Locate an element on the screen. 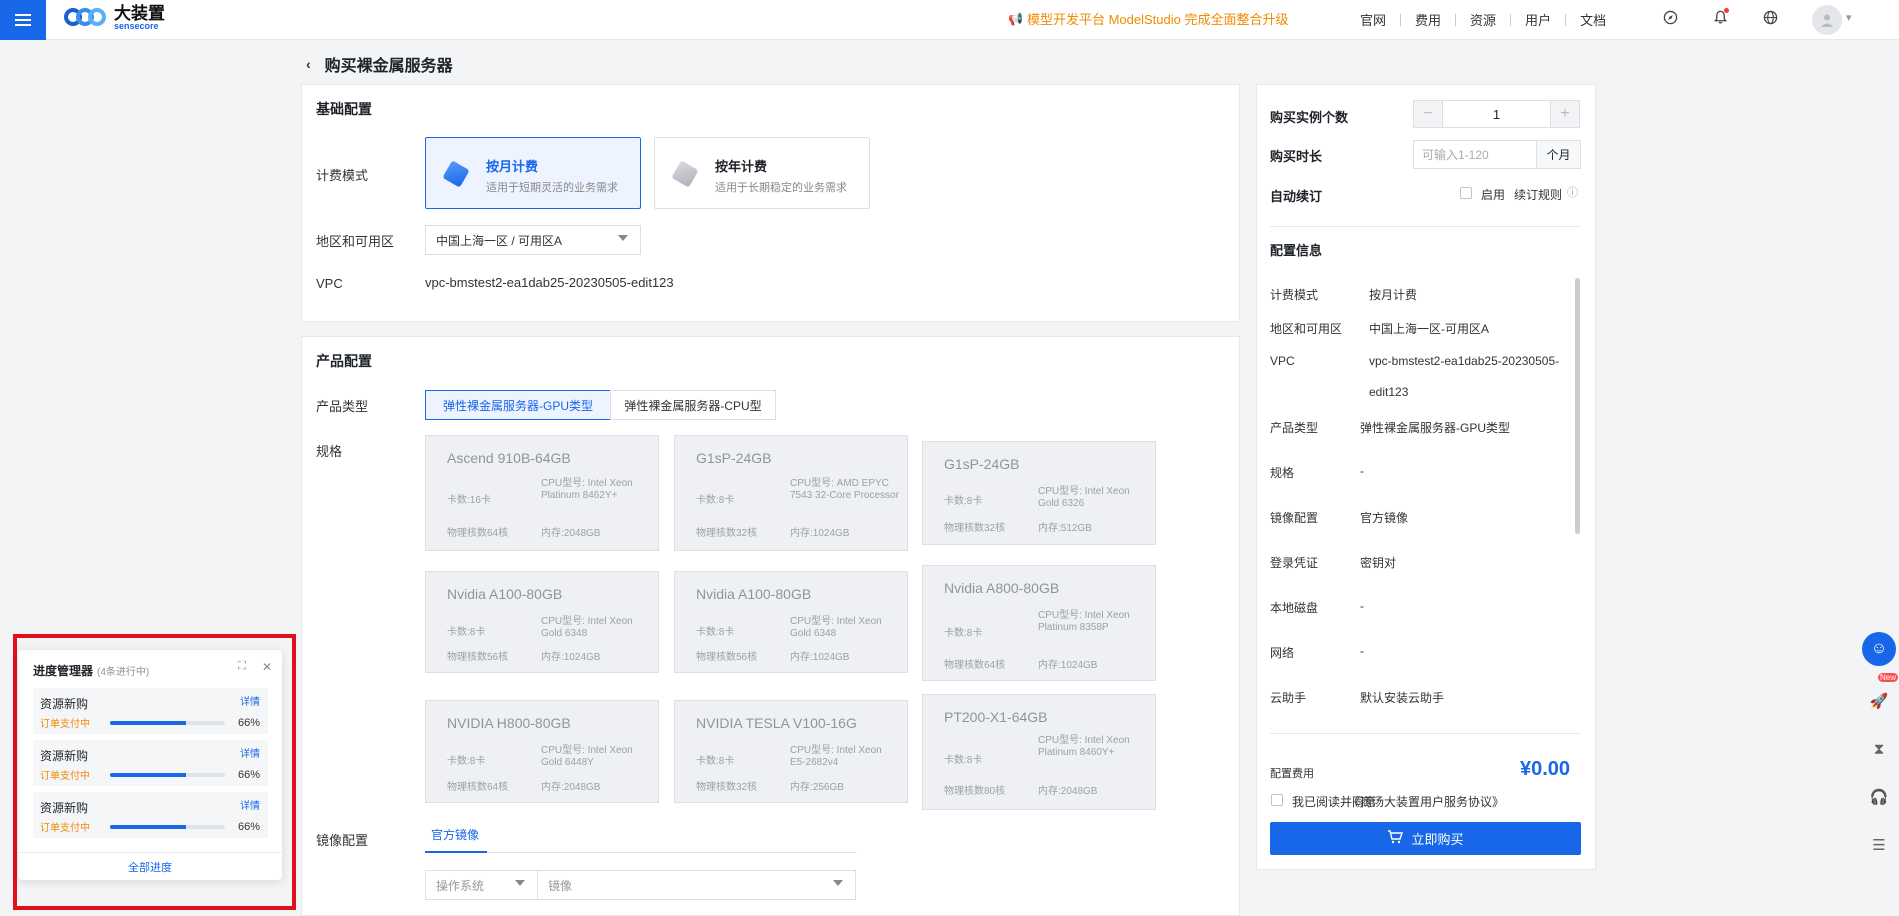  duration-input: 可输入1-120 is located at coordinates (1475, 154).